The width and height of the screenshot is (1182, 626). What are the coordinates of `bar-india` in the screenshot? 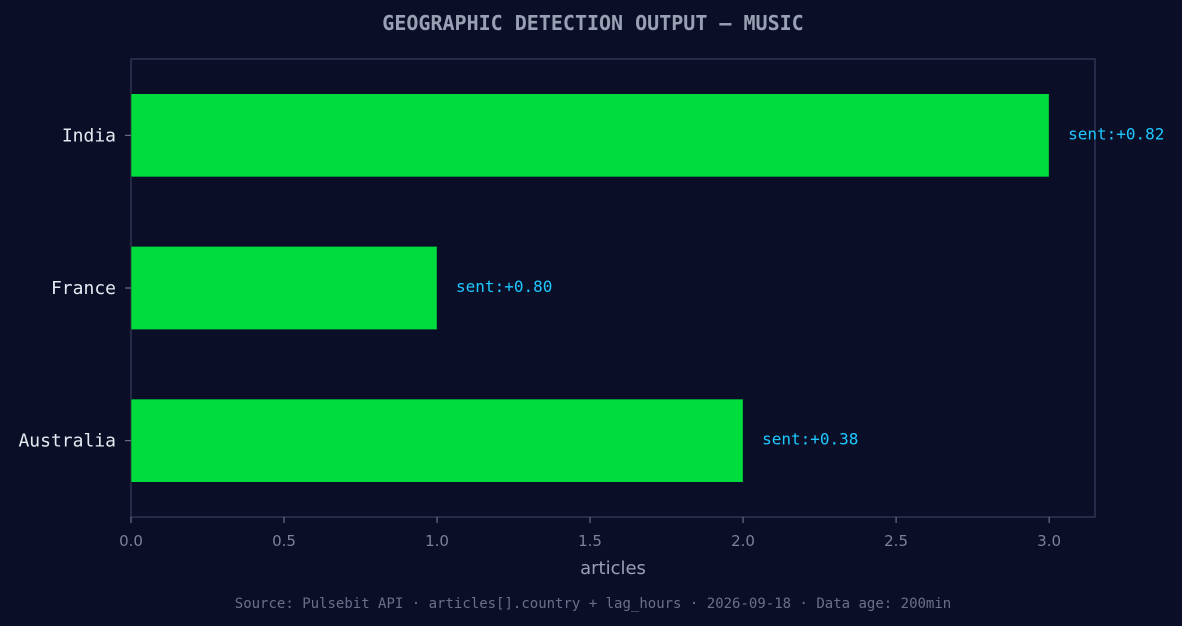 It's located at (590, 135).